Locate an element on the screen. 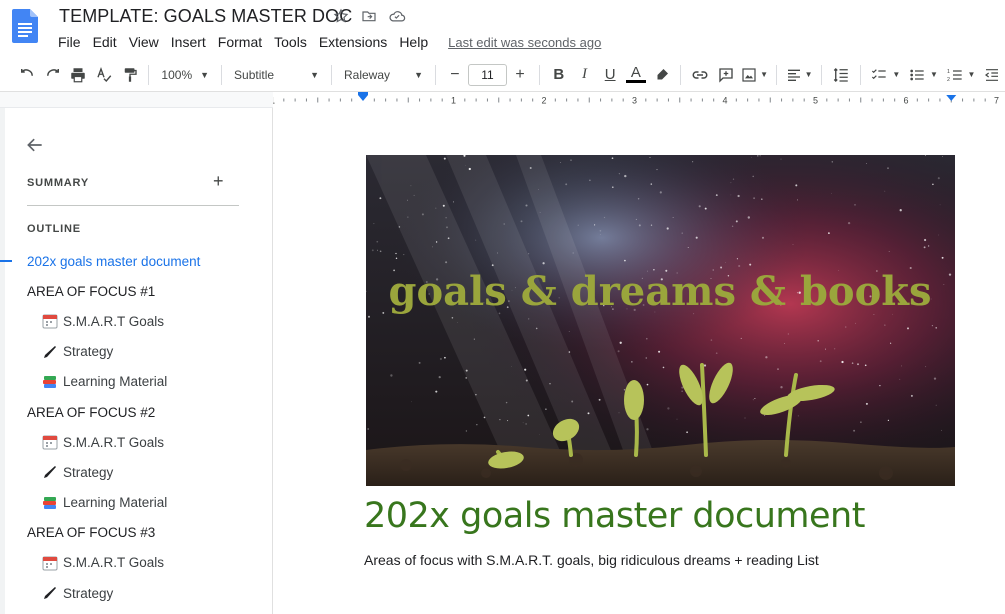 Image resolution: width=1005 pixels, height=614 pixels. highlight-icon is located at coordinates (662, 75).